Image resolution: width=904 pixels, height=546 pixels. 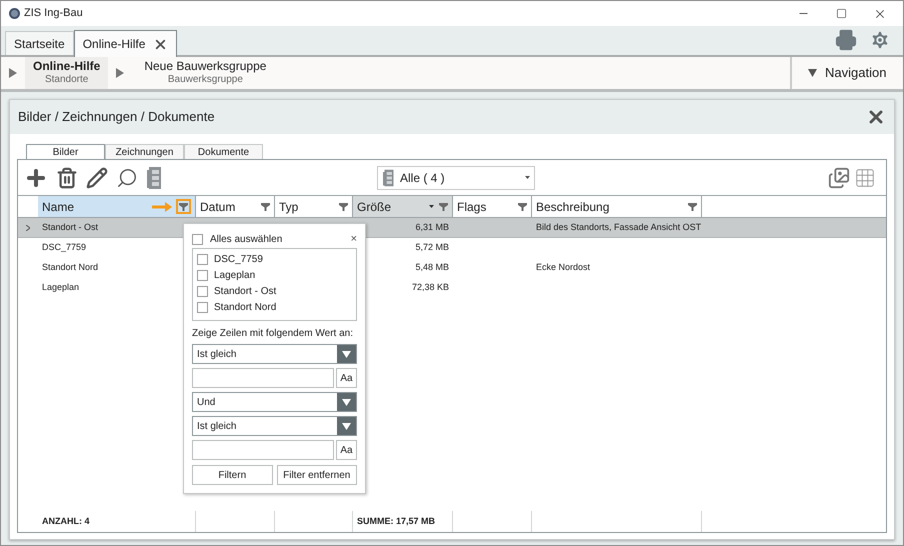 What do you see at coordinates (144, 151) in the screenshot?
I see `panel-tab: Zeichnungen` at bounding box center [144, 151].